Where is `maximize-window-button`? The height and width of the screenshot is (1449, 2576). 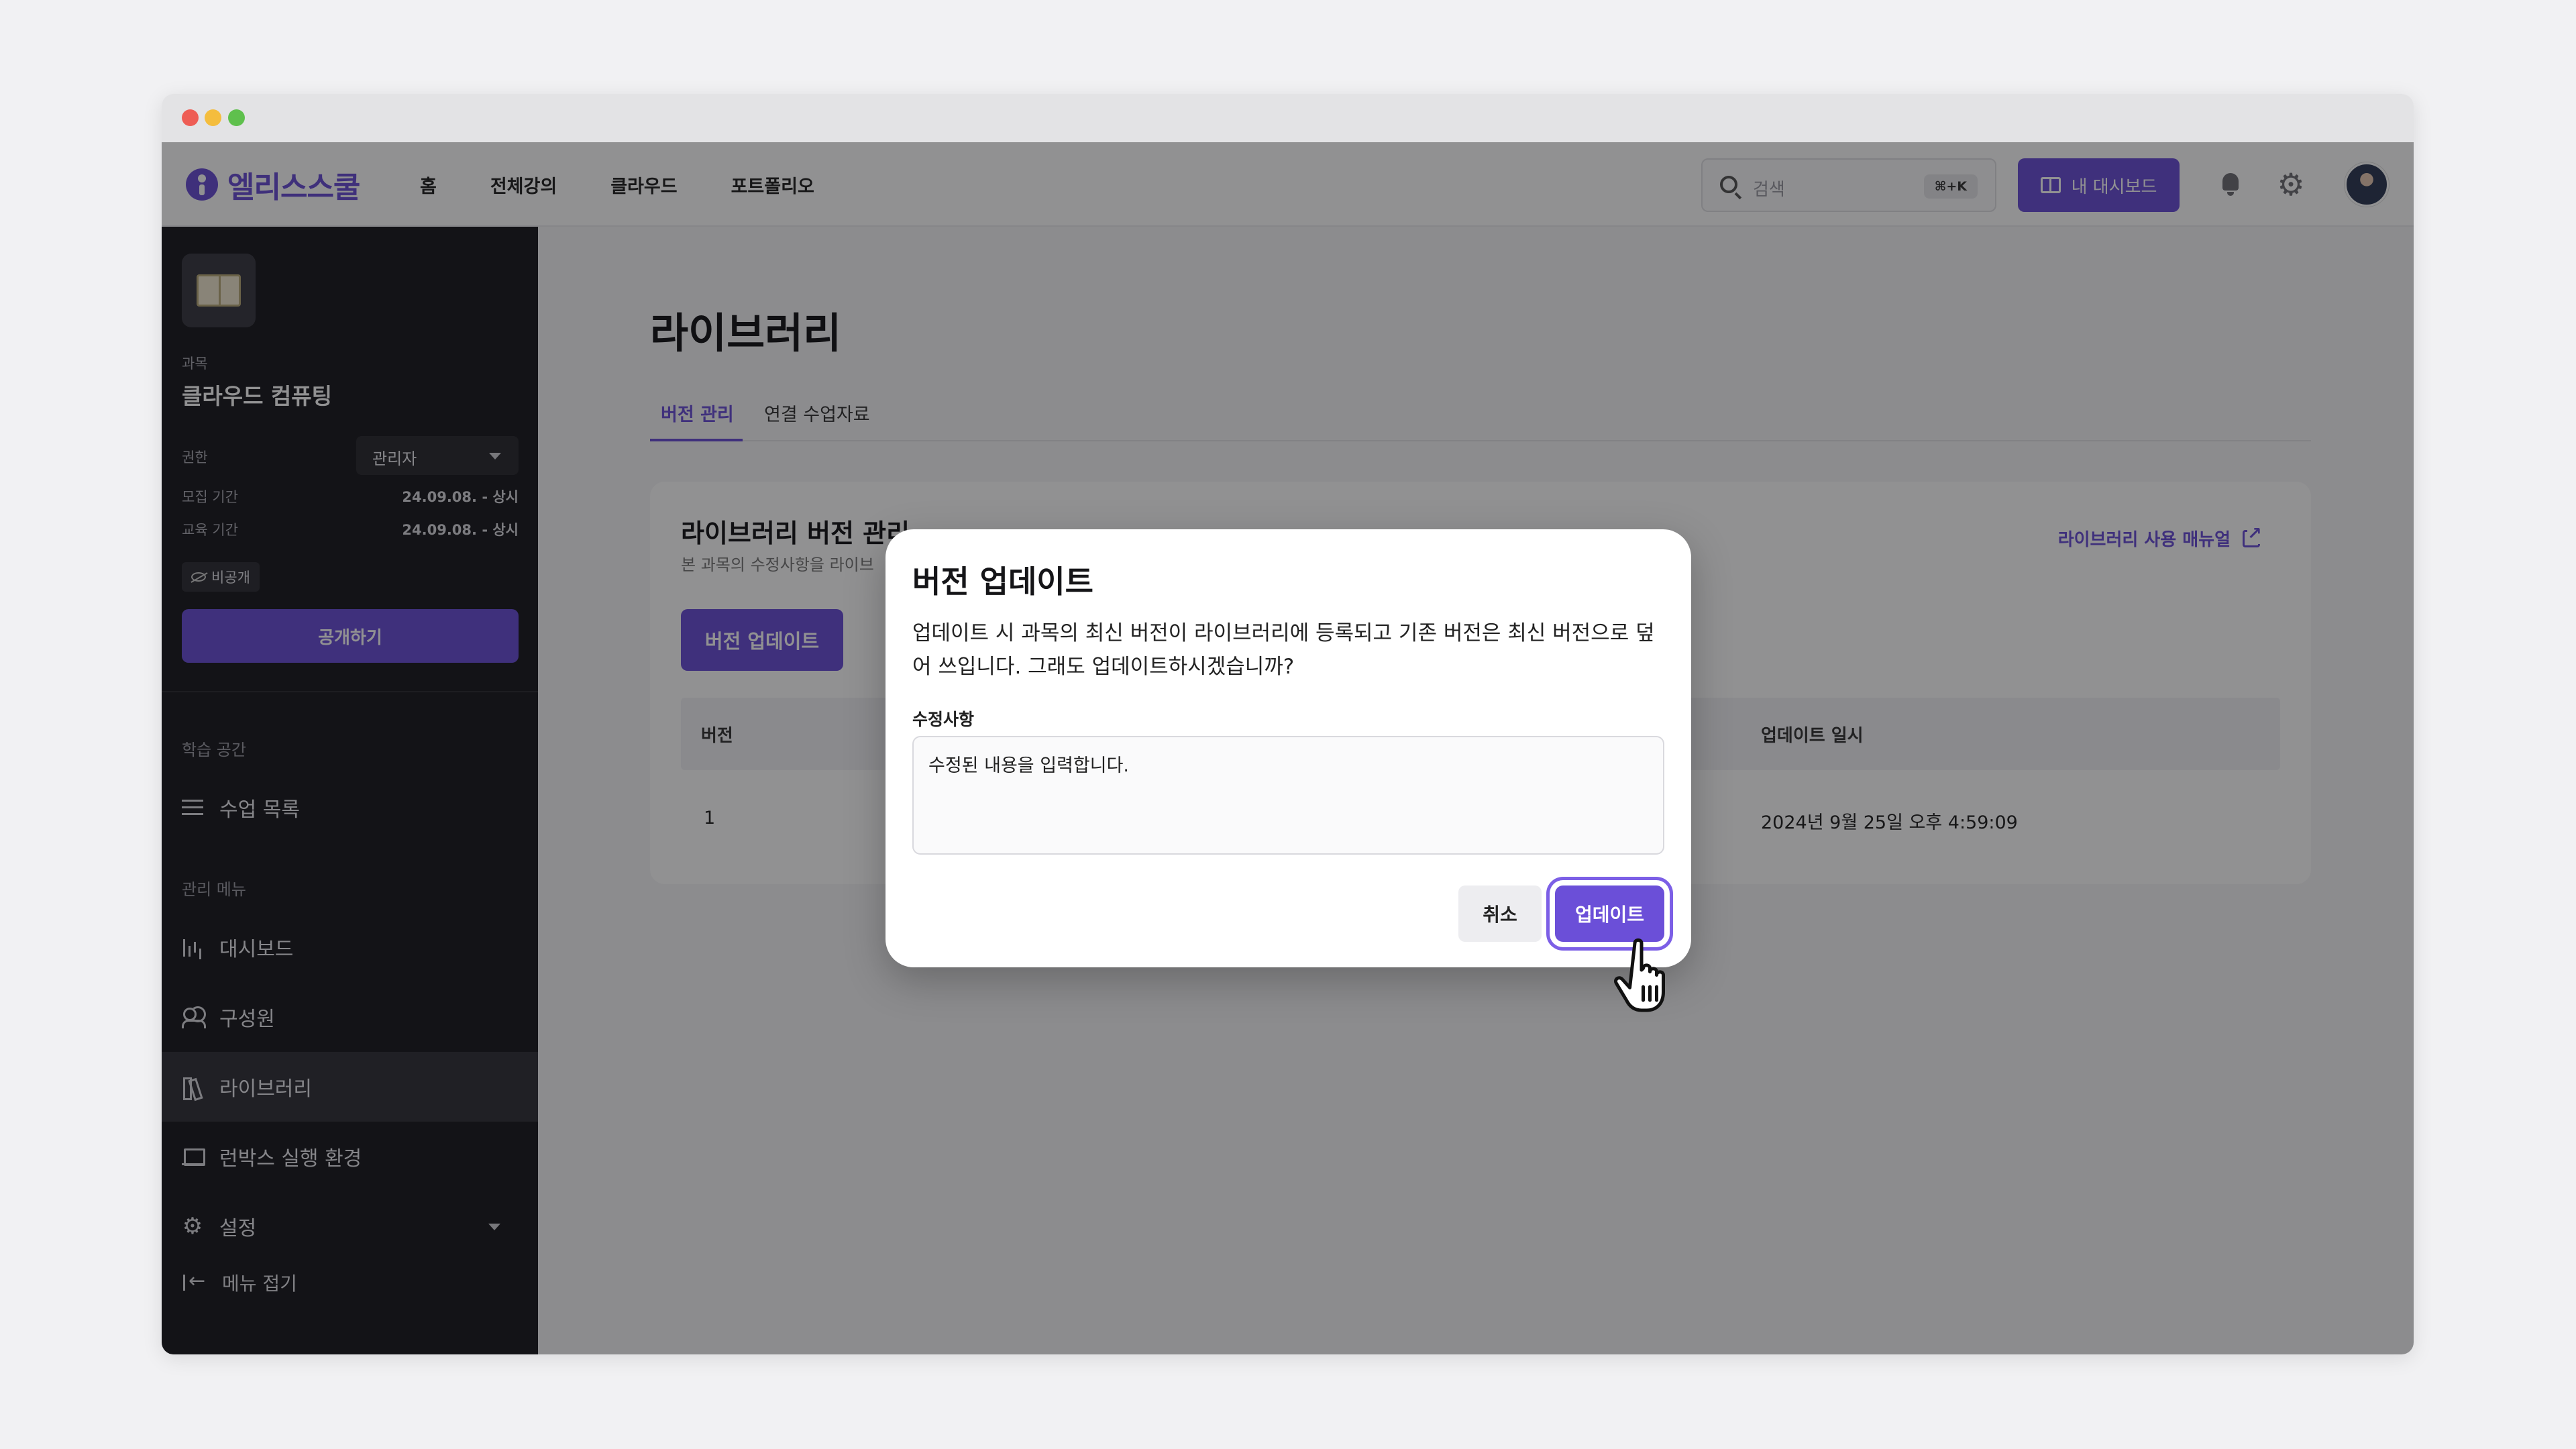 maximize-window-button is located at coordinates (236, 117).